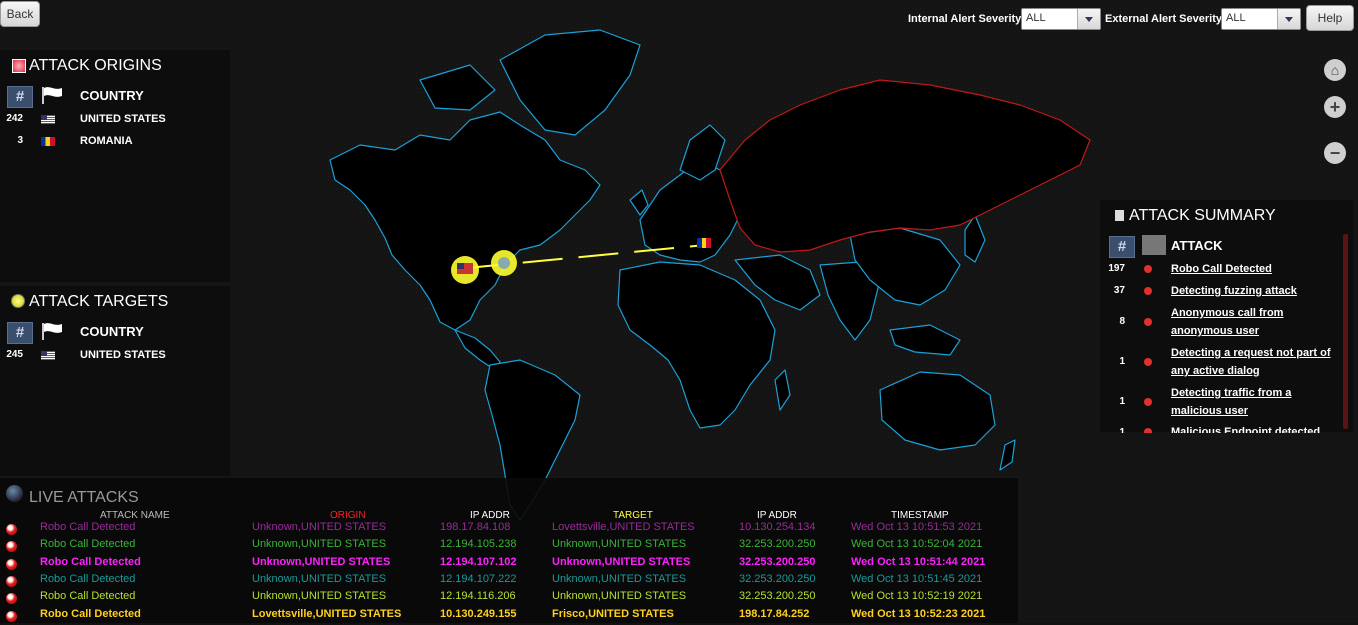  What do you see at coordinates (777, 515) in the screenshot?
I see `col-header-target-ip: IP ADDR` at bounding box center [777, 515].